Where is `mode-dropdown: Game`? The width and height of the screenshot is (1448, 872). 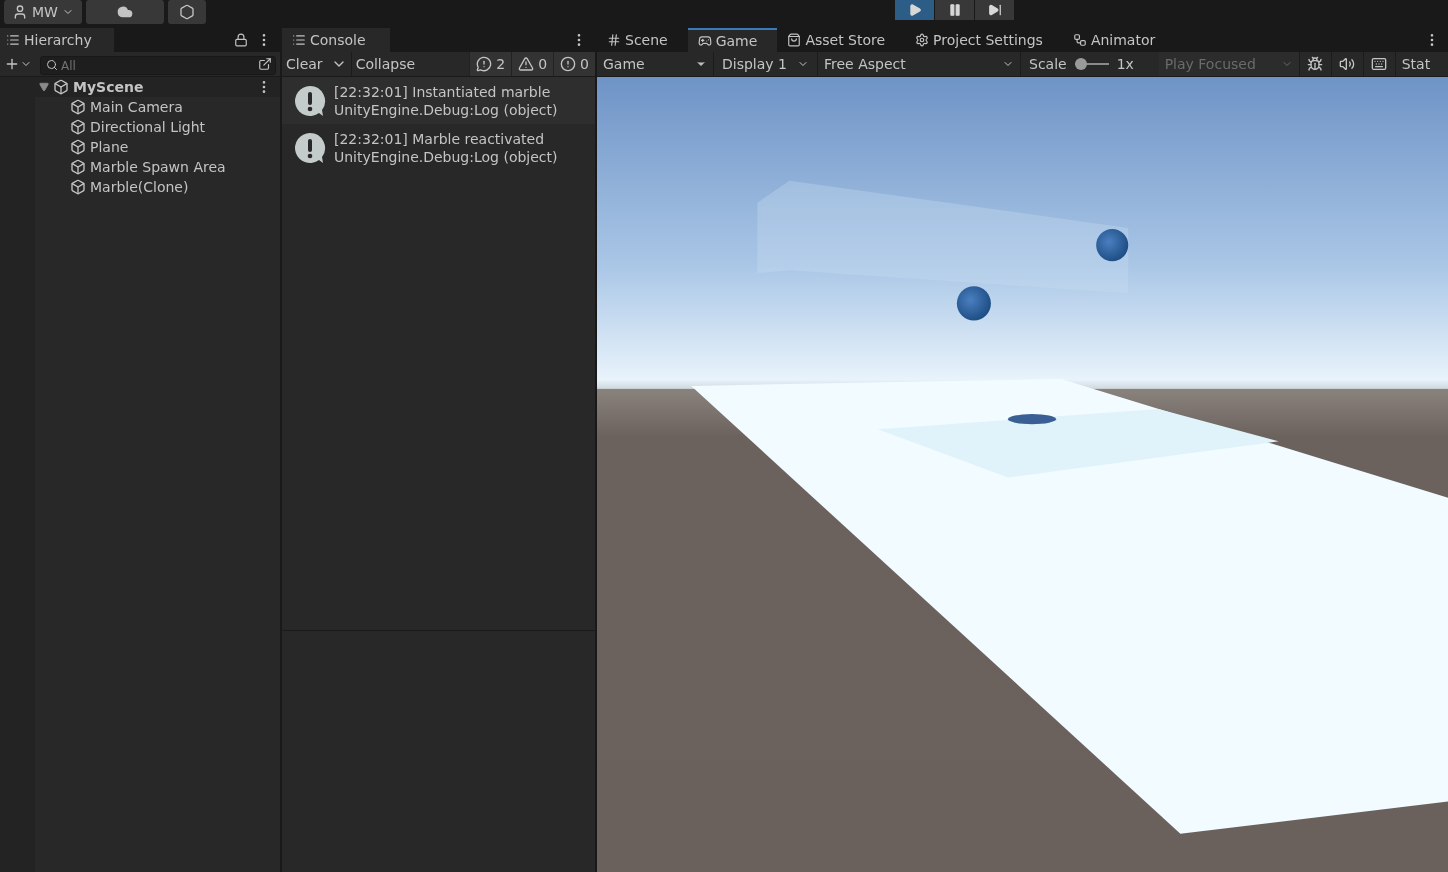
mode-dropdown: Game is located at coordinates (655, 64).